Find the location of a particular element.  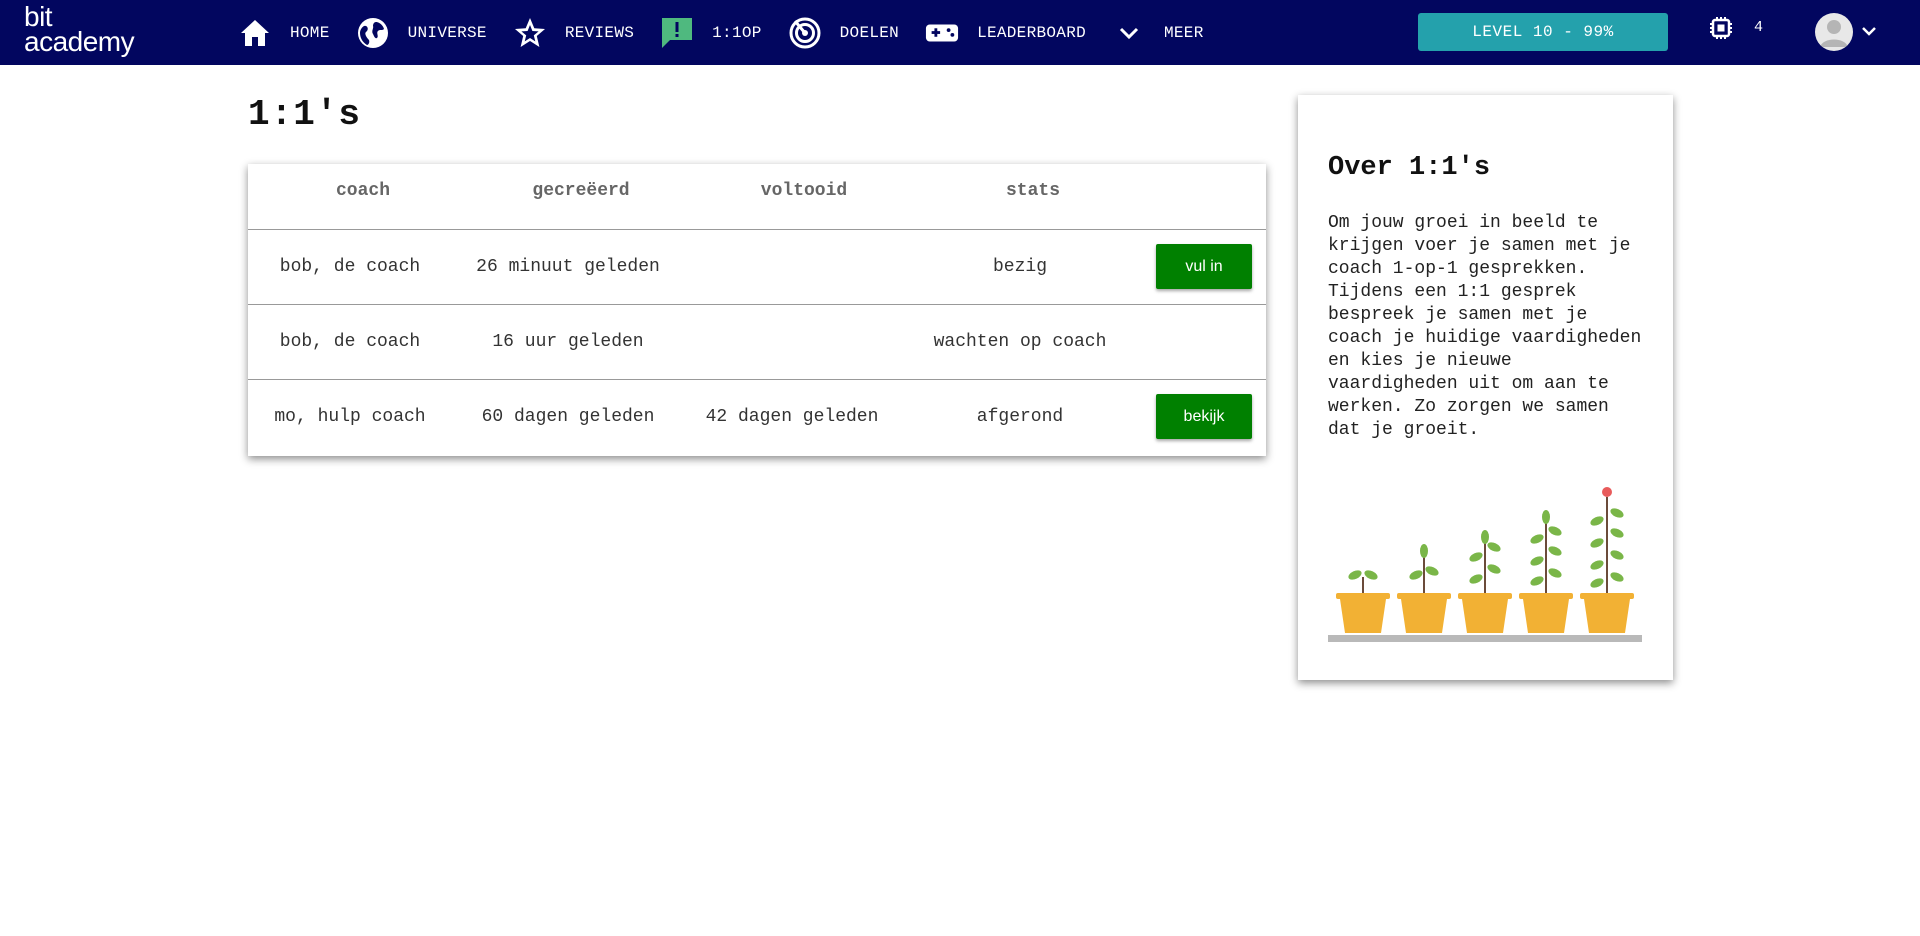

home-icon is located at coordinates (255, 33).